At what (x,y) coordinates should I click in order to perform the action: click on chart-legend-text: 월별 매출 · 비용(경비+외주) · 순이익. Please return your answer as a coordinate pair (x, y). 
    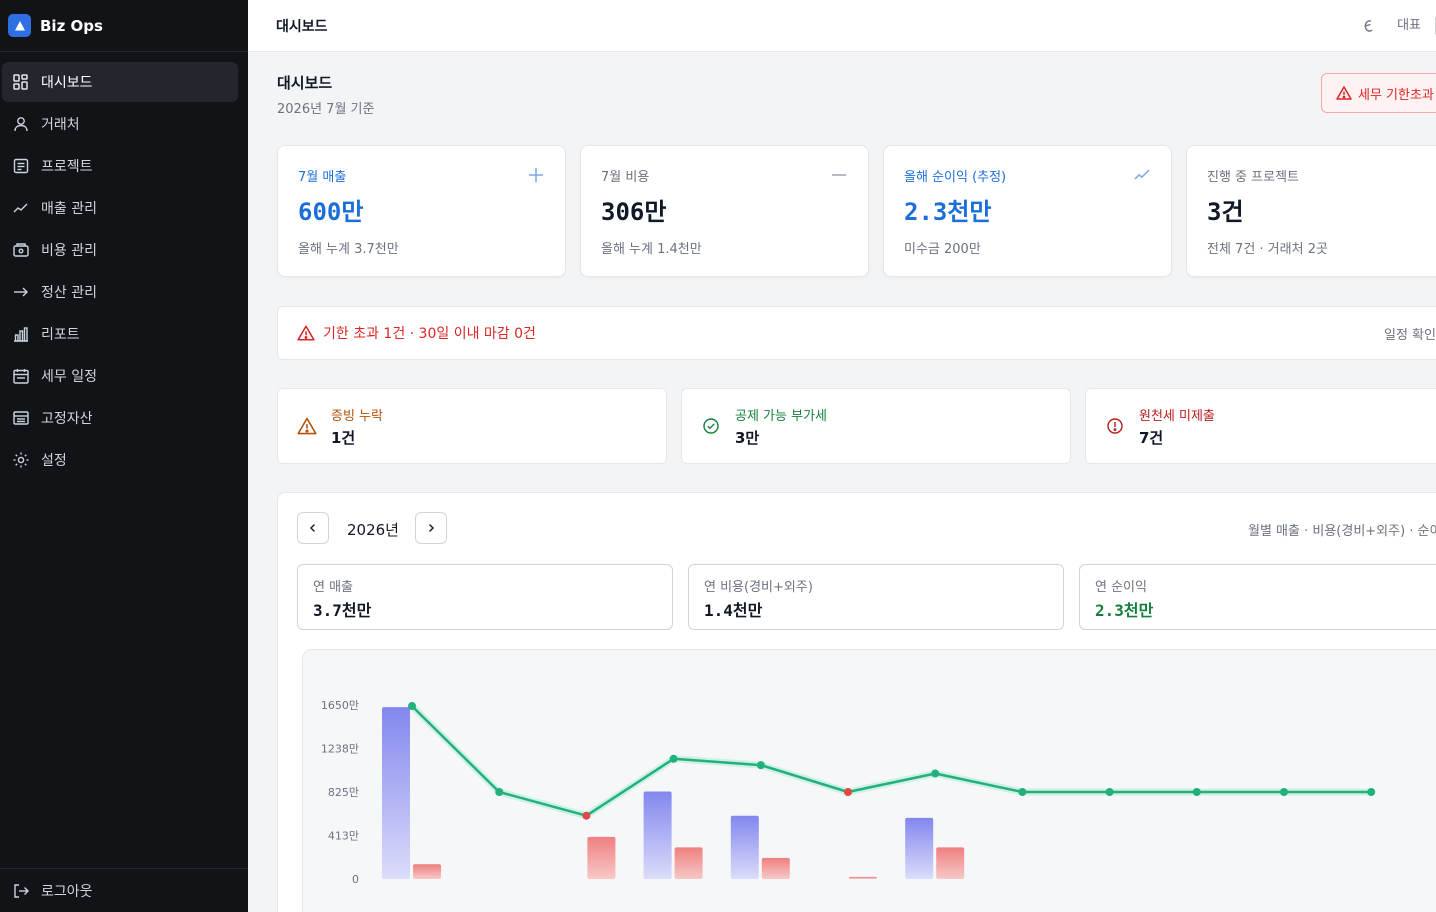
    Looking at the image, I should click on (1342, 531).